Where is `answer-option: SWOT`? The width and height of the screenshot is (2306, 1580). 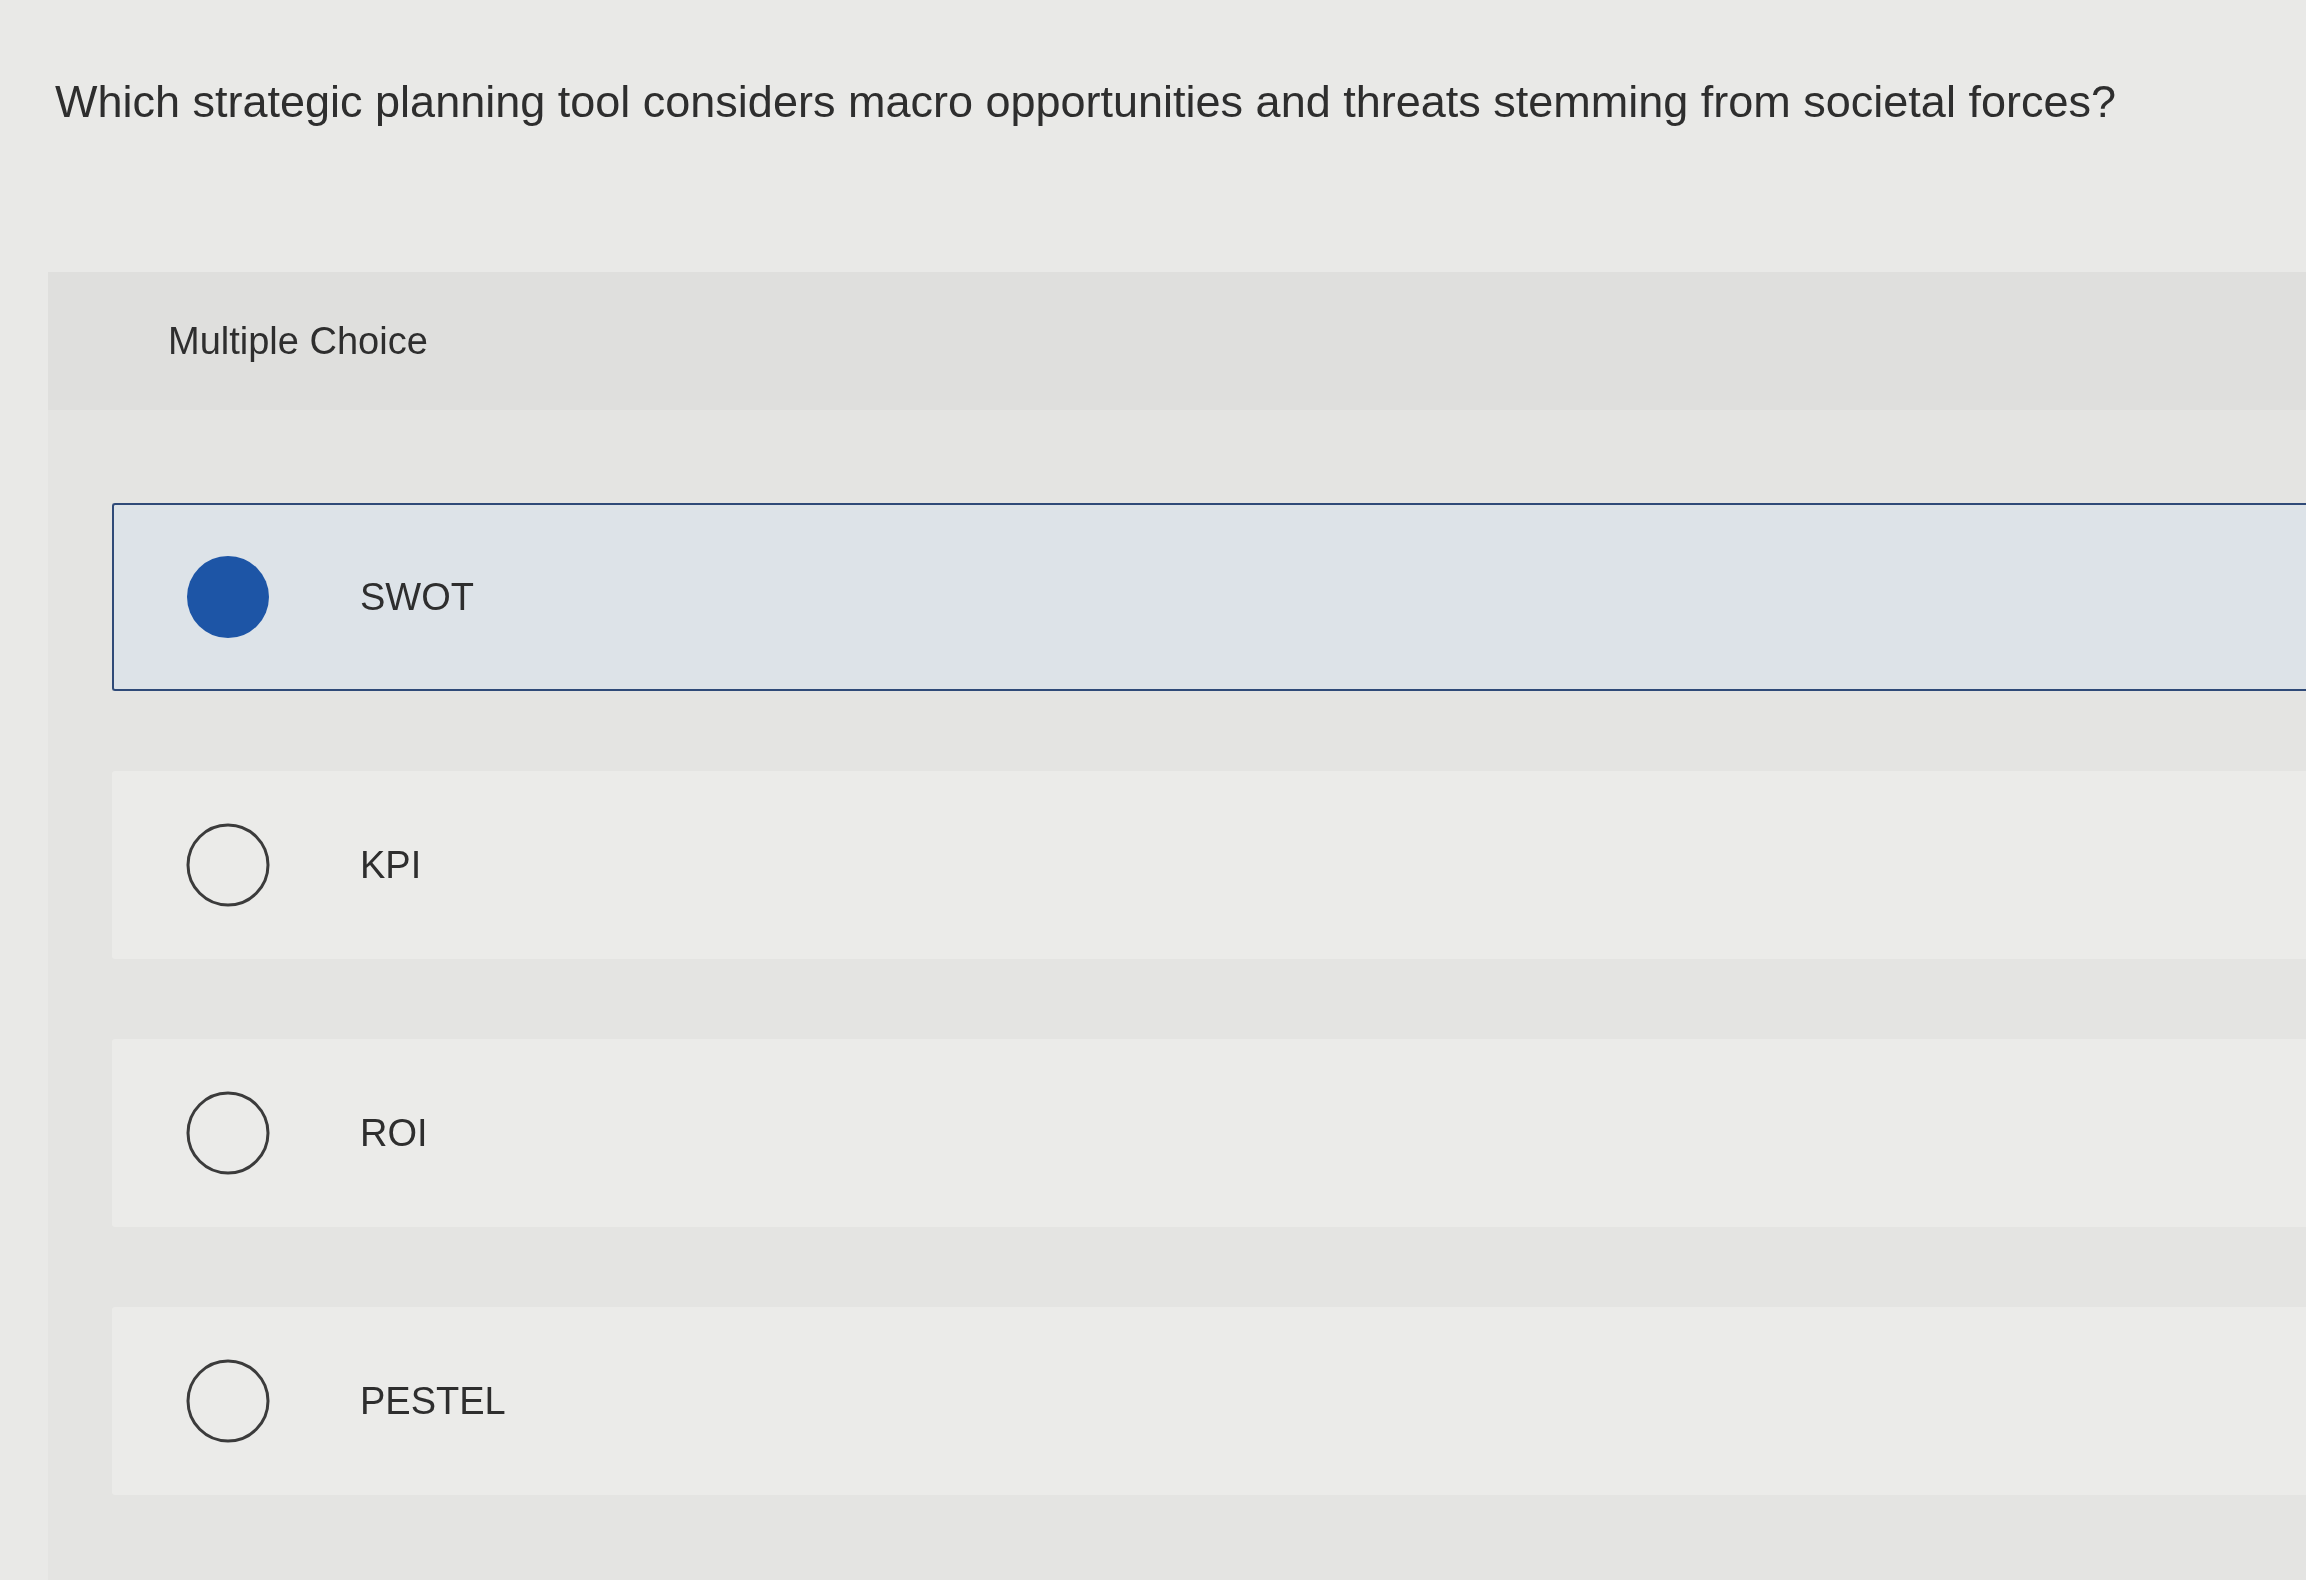
answer-option: SWOT is located at coordinates (1209, 597).